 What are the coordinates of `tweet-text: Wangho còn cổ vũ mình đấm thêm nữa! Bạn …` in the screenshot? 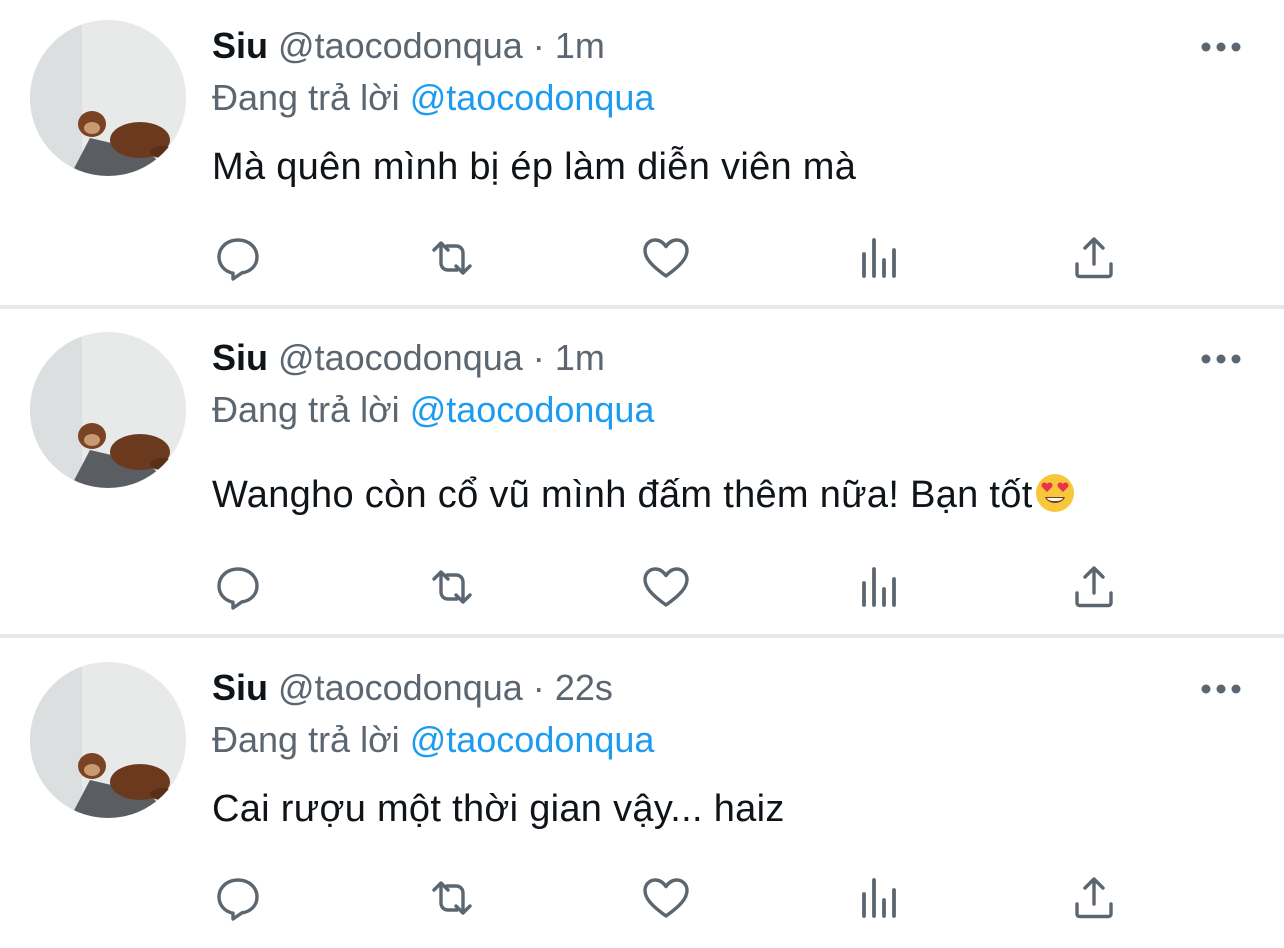 It's located at (643, 498).